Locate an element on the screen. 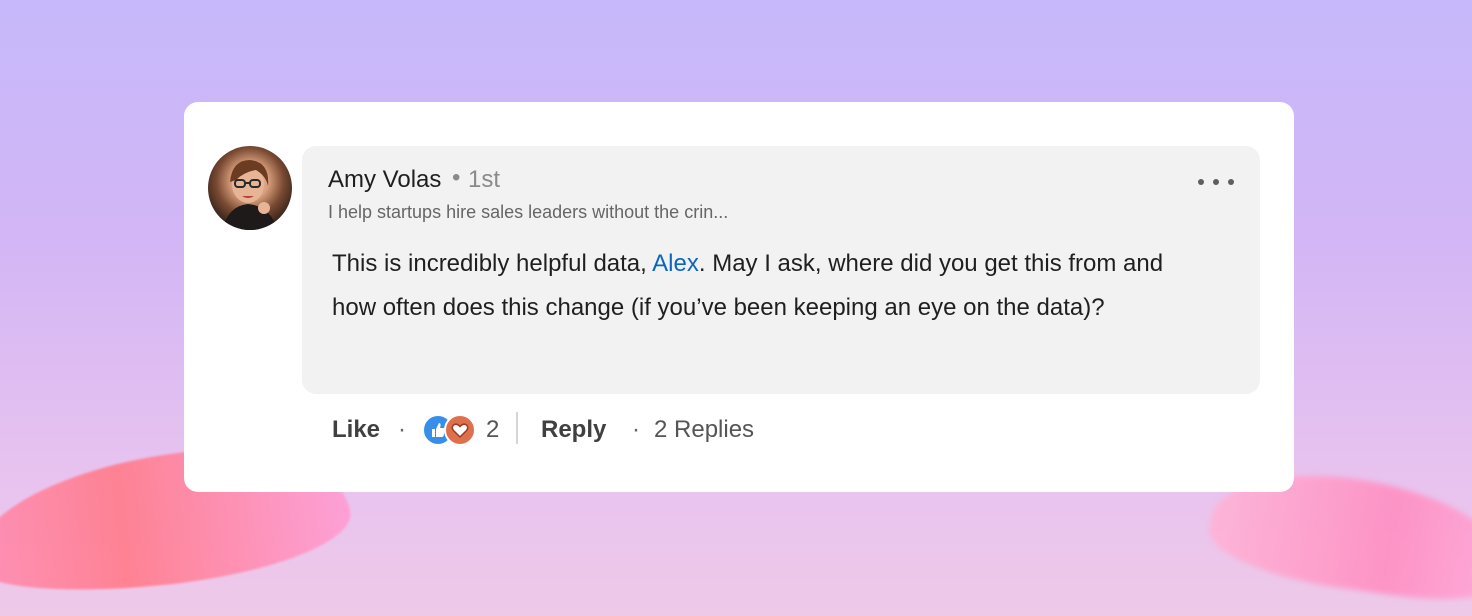 The width and height of the screenshot is (1472, 616). connection-degree: 1st is located at coordinates (484, 179).